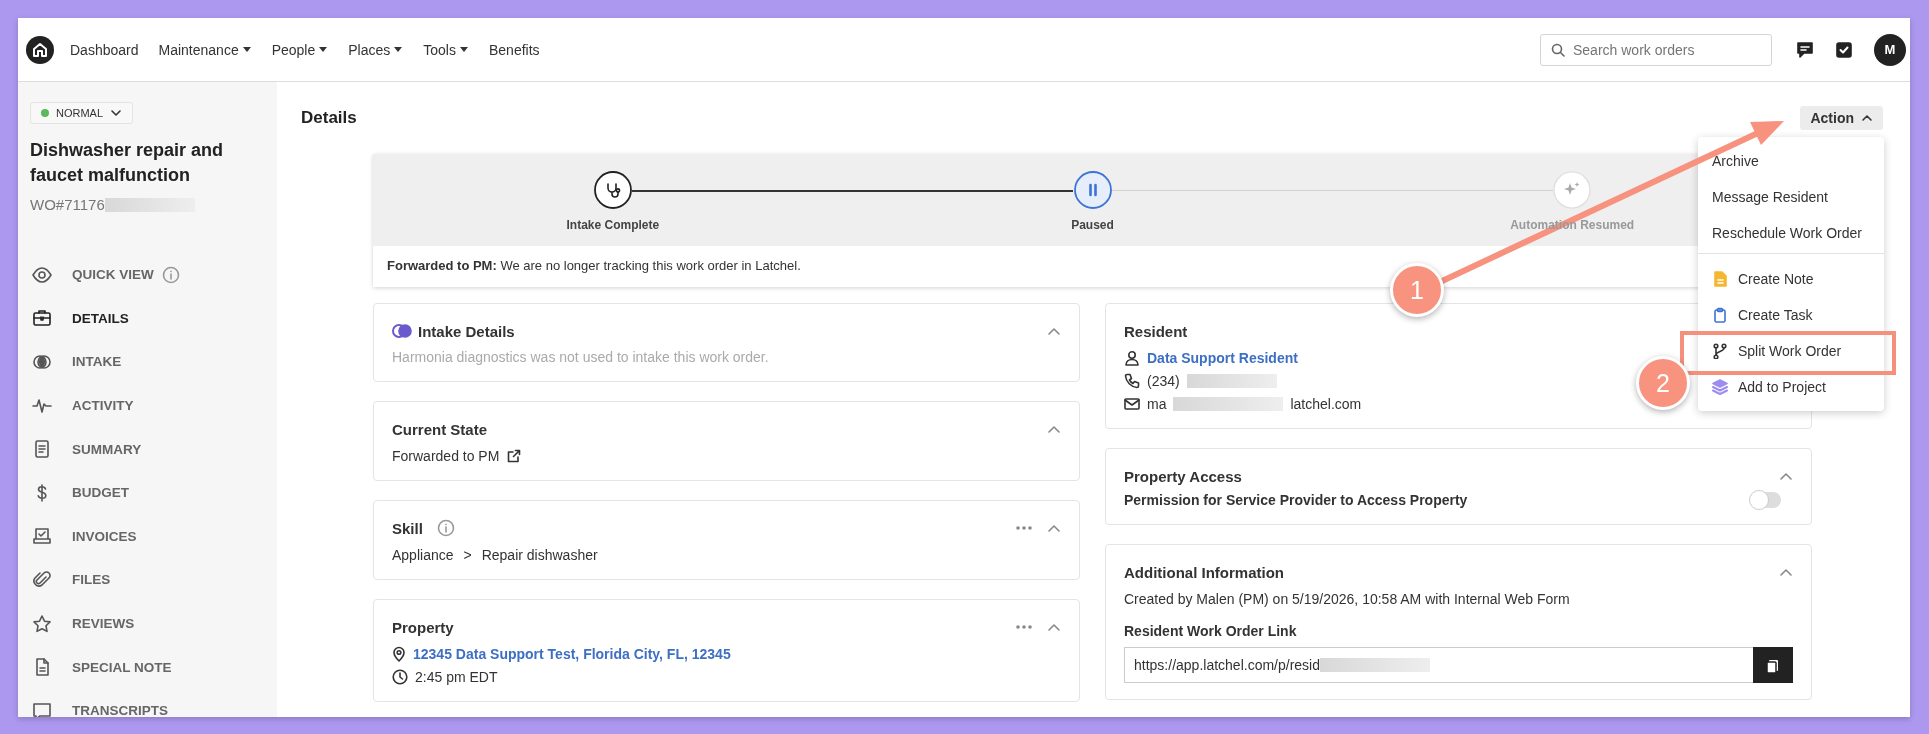 The image size is (1929, 734). I want to click on menu-item: Archive, so click(1735, 161).